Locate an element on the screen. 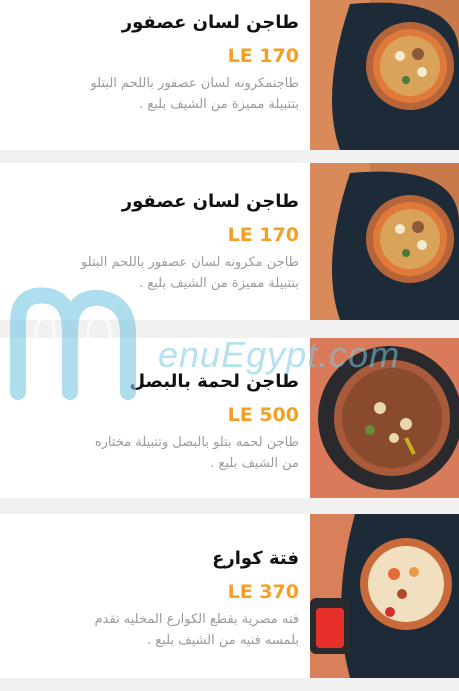 The image size is (459, 691). dish-description-line: طاجن لحمه بتلو بالبصل وتتبيلة مختاره is located at coordinates (196, 442).